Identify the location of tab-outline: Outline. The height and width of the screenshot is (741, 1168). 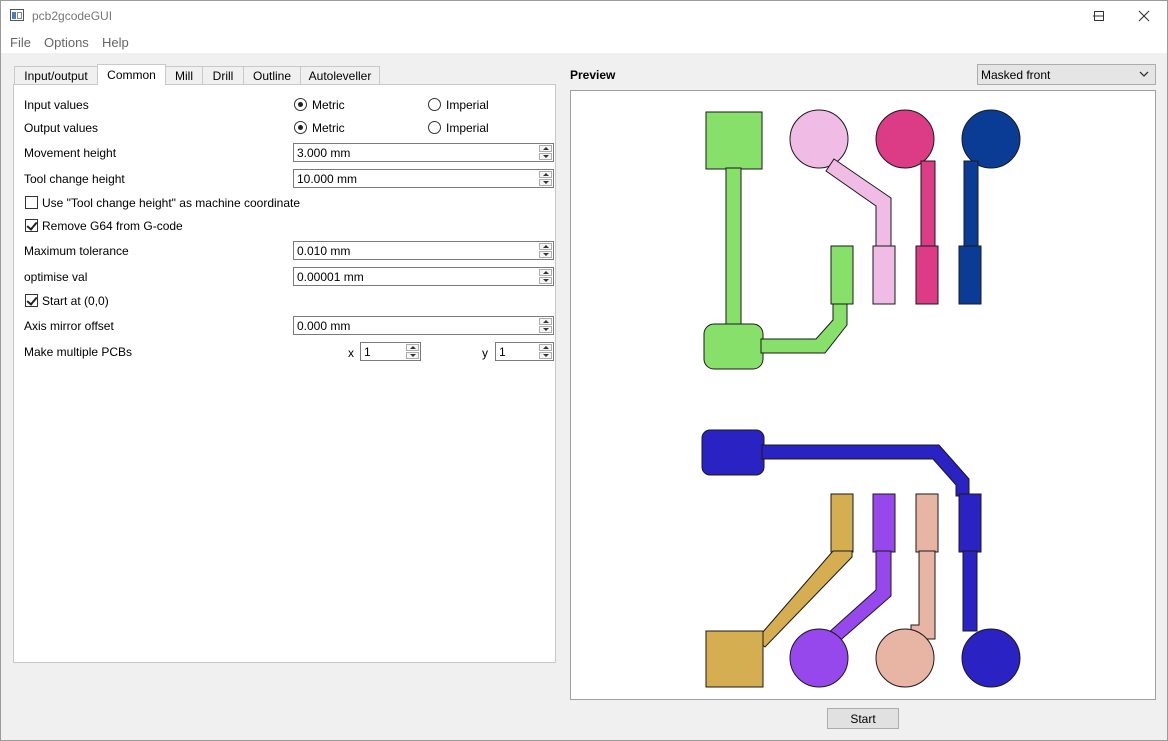
(272, 75).